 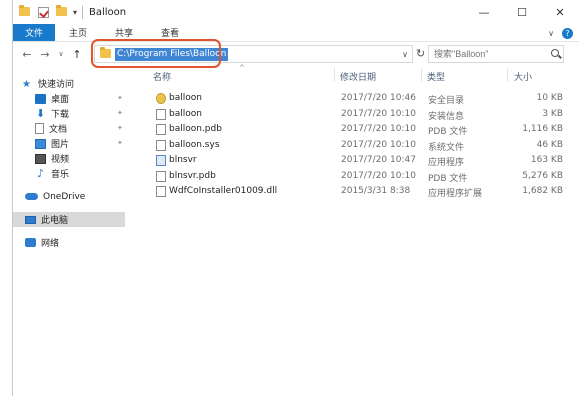 What do you see at coordinates (58, 130) in the screenshot?
I see `sidebar-item-label: 文档` at bounding box center [58, 130].